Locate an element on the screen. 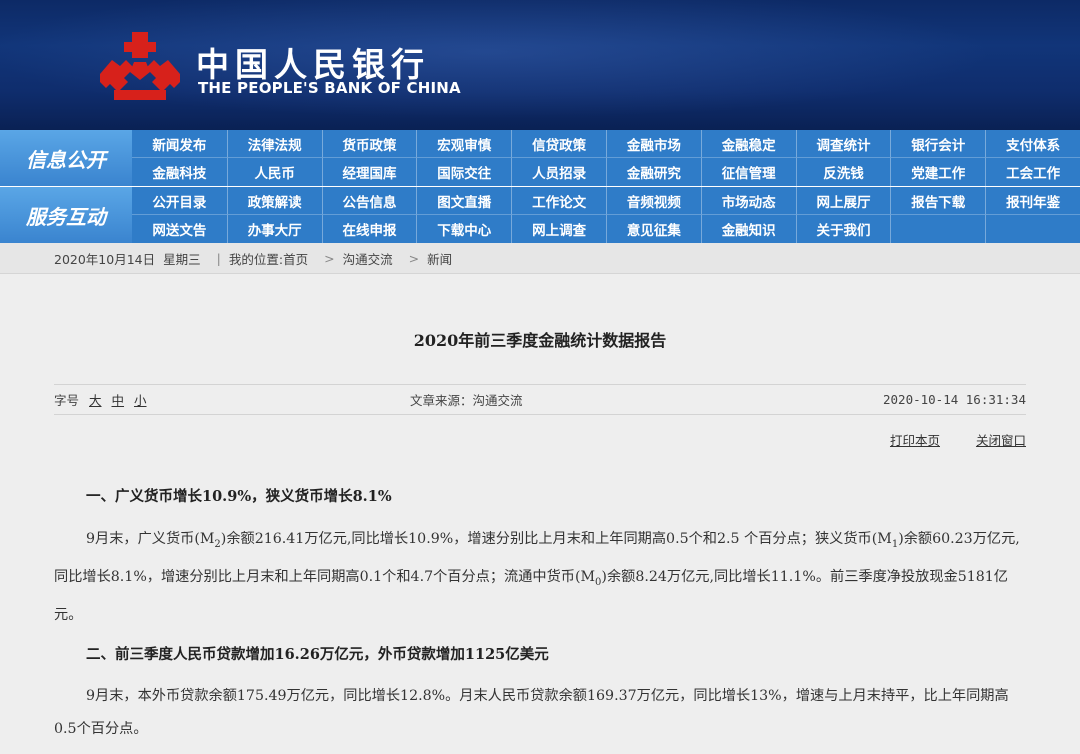 This screenshot has width=1080, height=754. nav-group-label-service: 服务互动 is located at coordinates (66, 215).